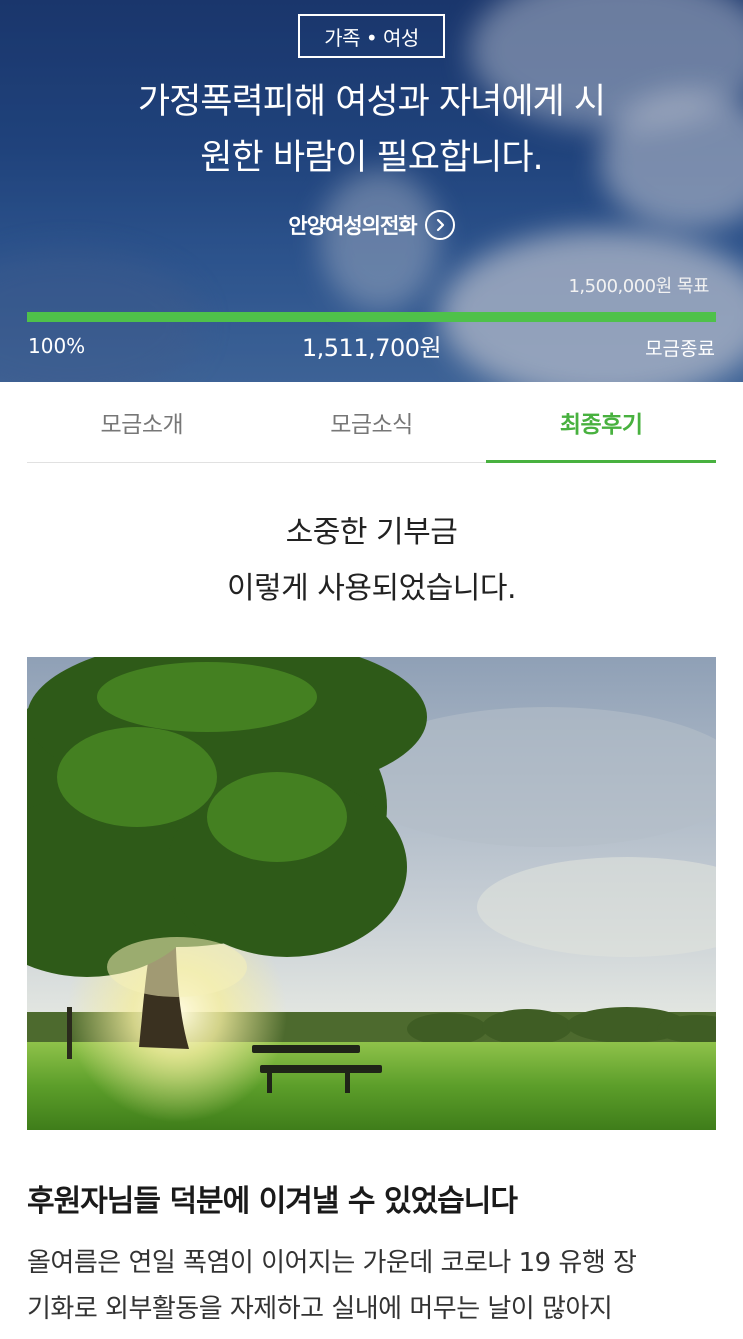 The width and height of the screenshot is (743, 1339). I want to click on campaign-tabs: 모금소개 모금소식 최종후기, so click(371, 422).